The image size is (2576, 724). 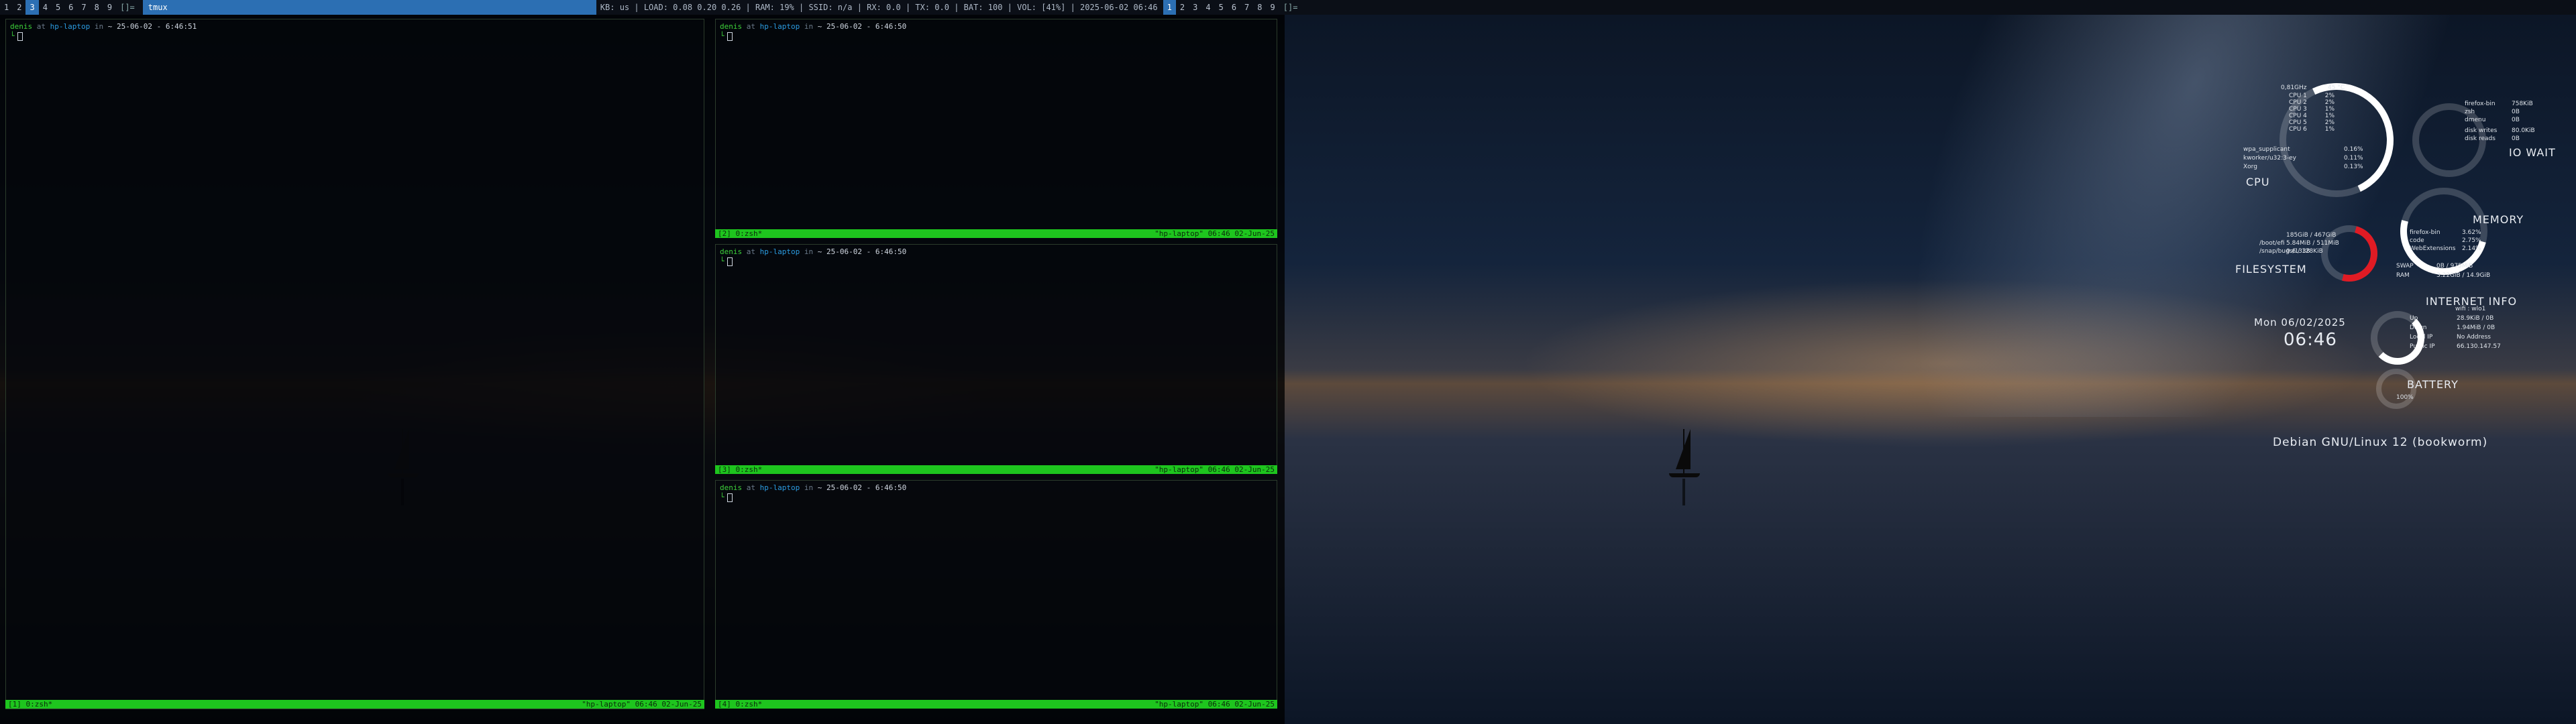 What do you see at coordinates (2380, 442) in the screenshot?
I see `os-name: Debian GNU/Linux 12 (bookworm)` at bounding box center [2380, 442].